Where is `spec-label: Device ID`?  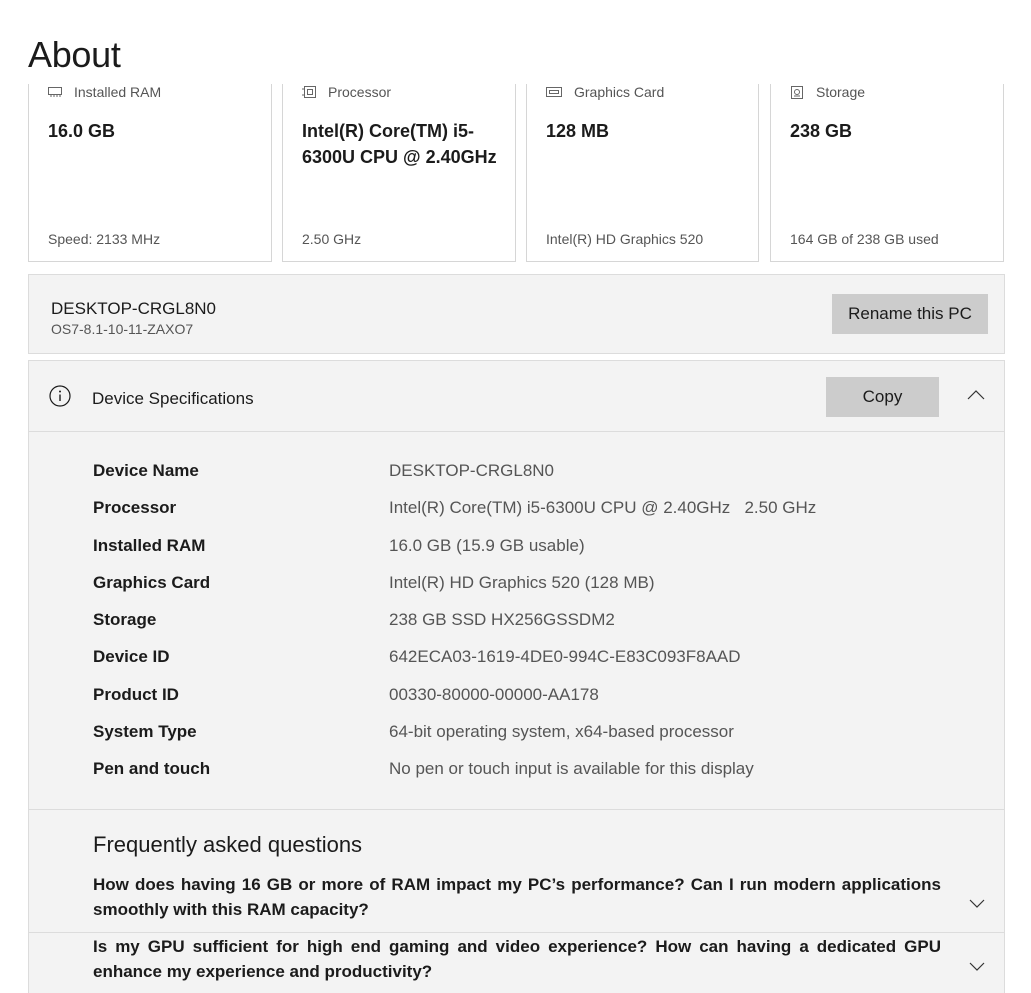
spec-label: Device ID is located at coordinates (131, 657).